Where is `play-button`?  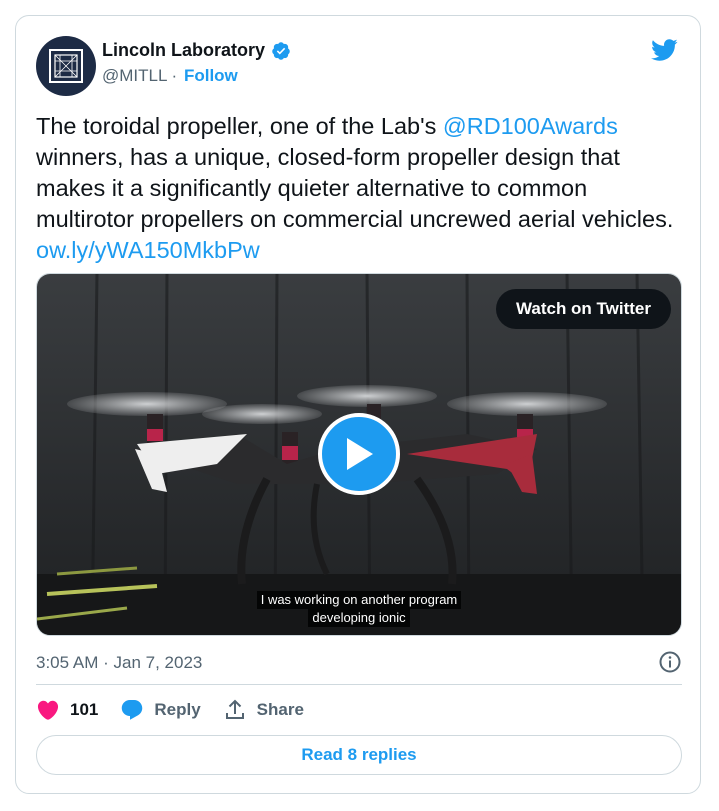 play-button is located at coordinates (359, 454).